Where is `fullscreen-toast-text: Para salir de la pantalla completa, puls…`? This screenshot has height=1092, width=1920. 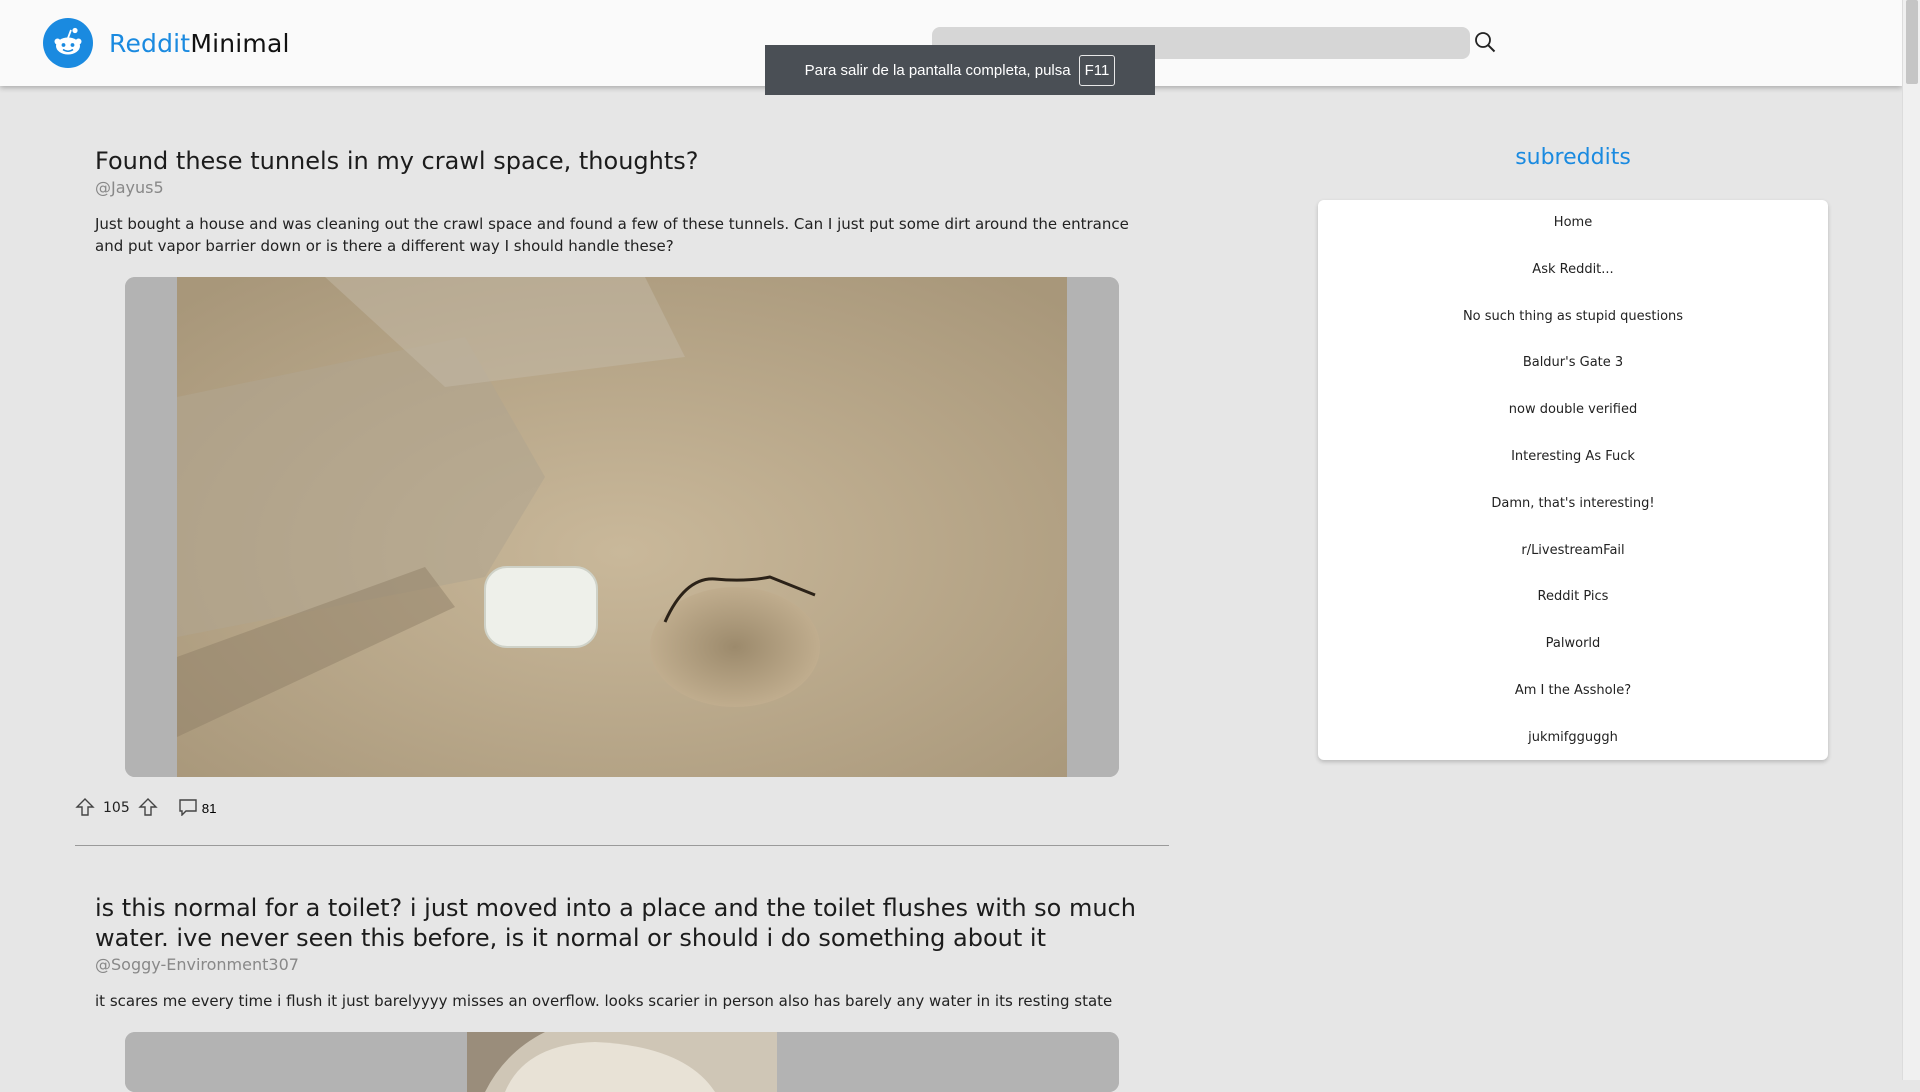 fullscreen-toast-text: Para salir de la pantalla completa, puls… is located at coordinates (937, 70).